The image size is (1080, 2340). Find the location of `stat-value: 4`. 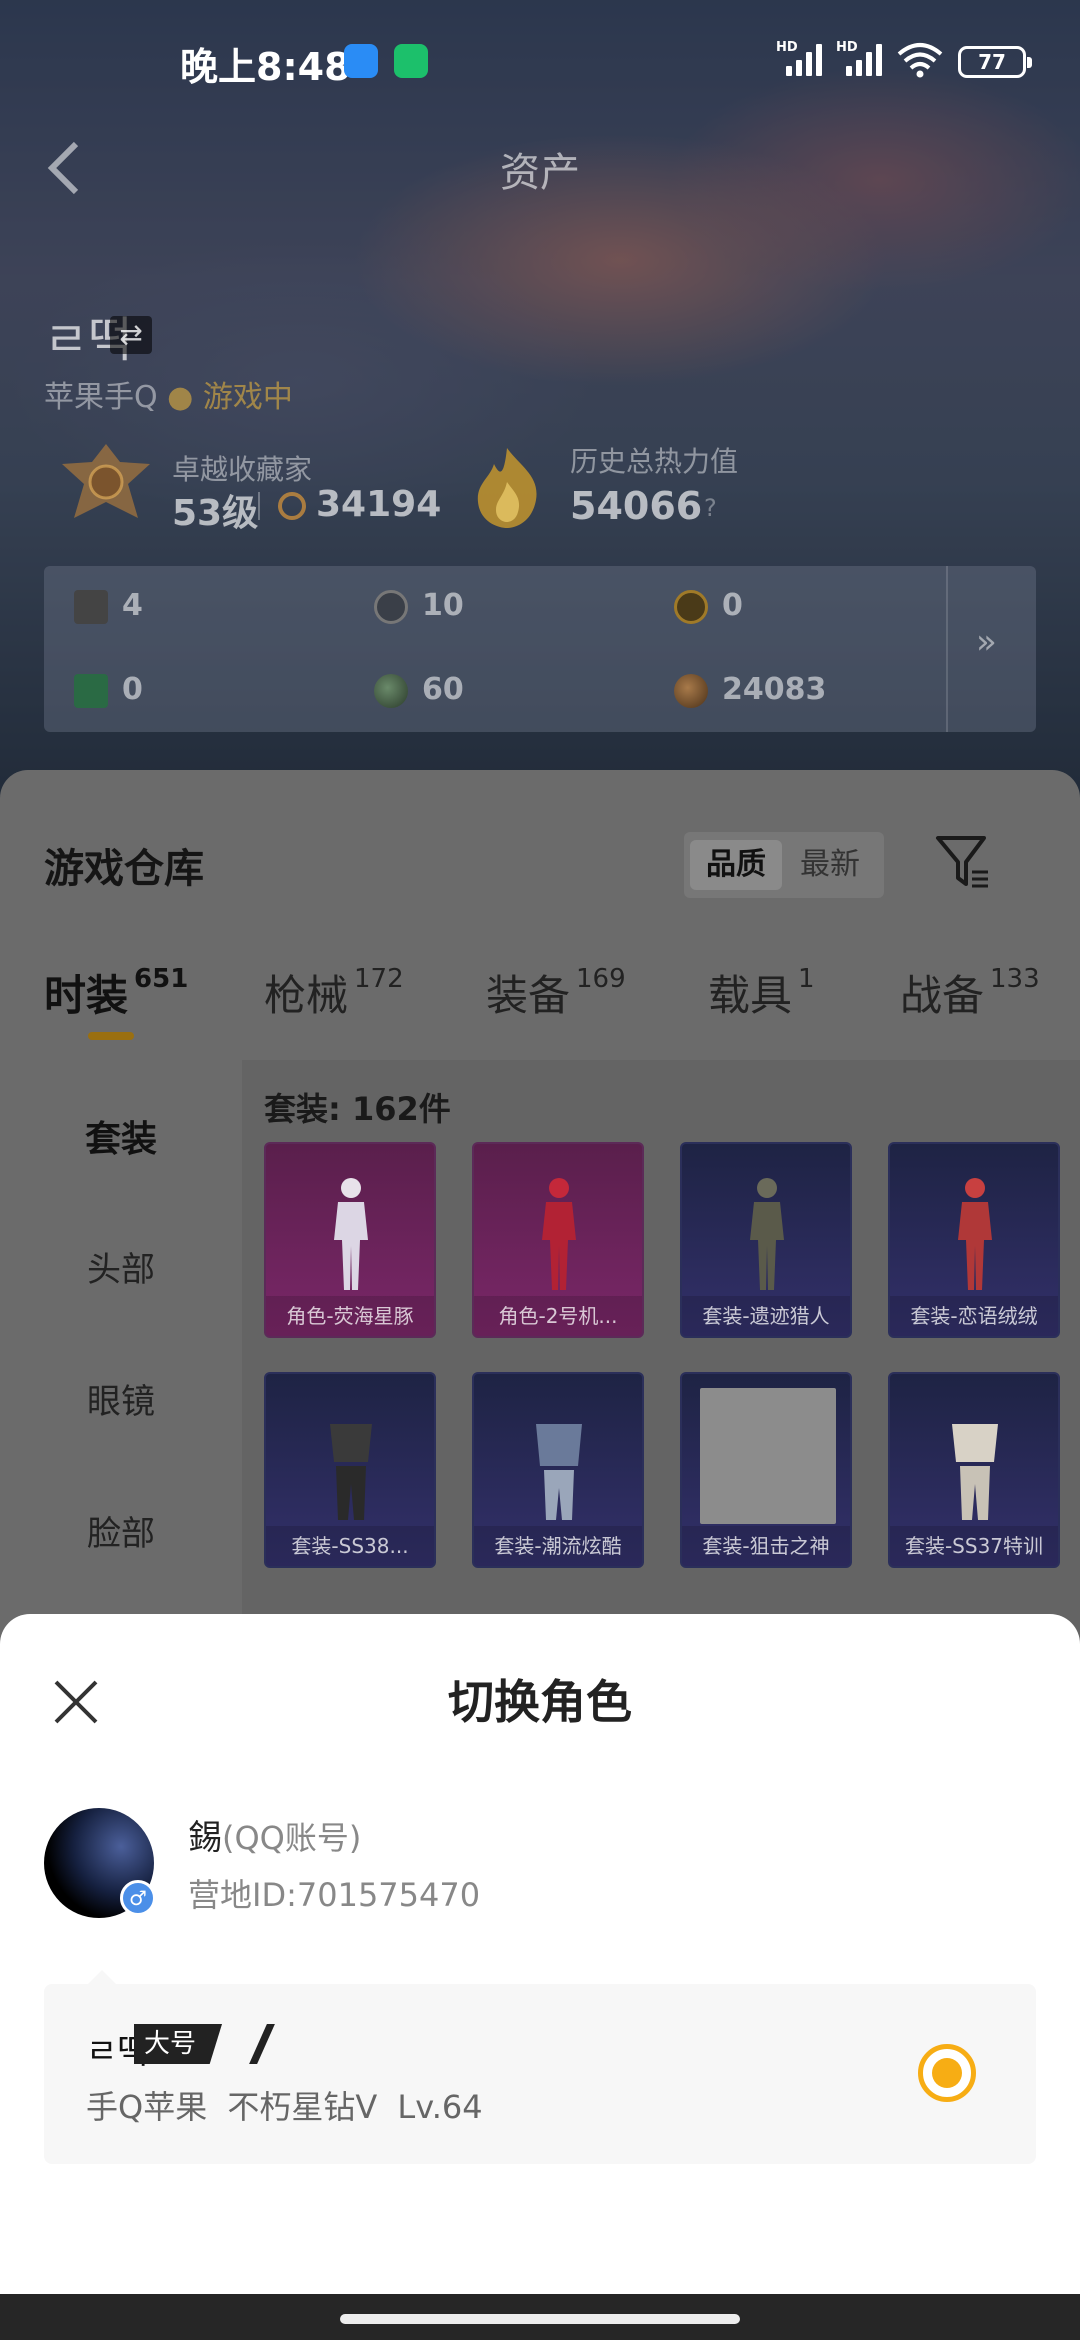

stat-value: 4 is located at coordinates (132, 605).